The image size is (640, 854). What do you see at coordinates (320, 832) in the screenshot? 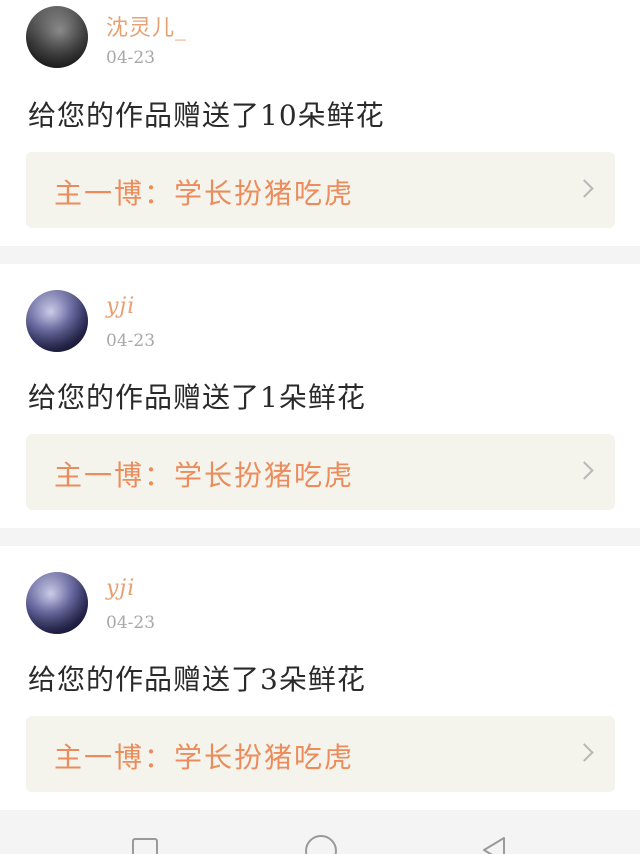
I see `system-nav-bar` at bounding box center [320, 832].